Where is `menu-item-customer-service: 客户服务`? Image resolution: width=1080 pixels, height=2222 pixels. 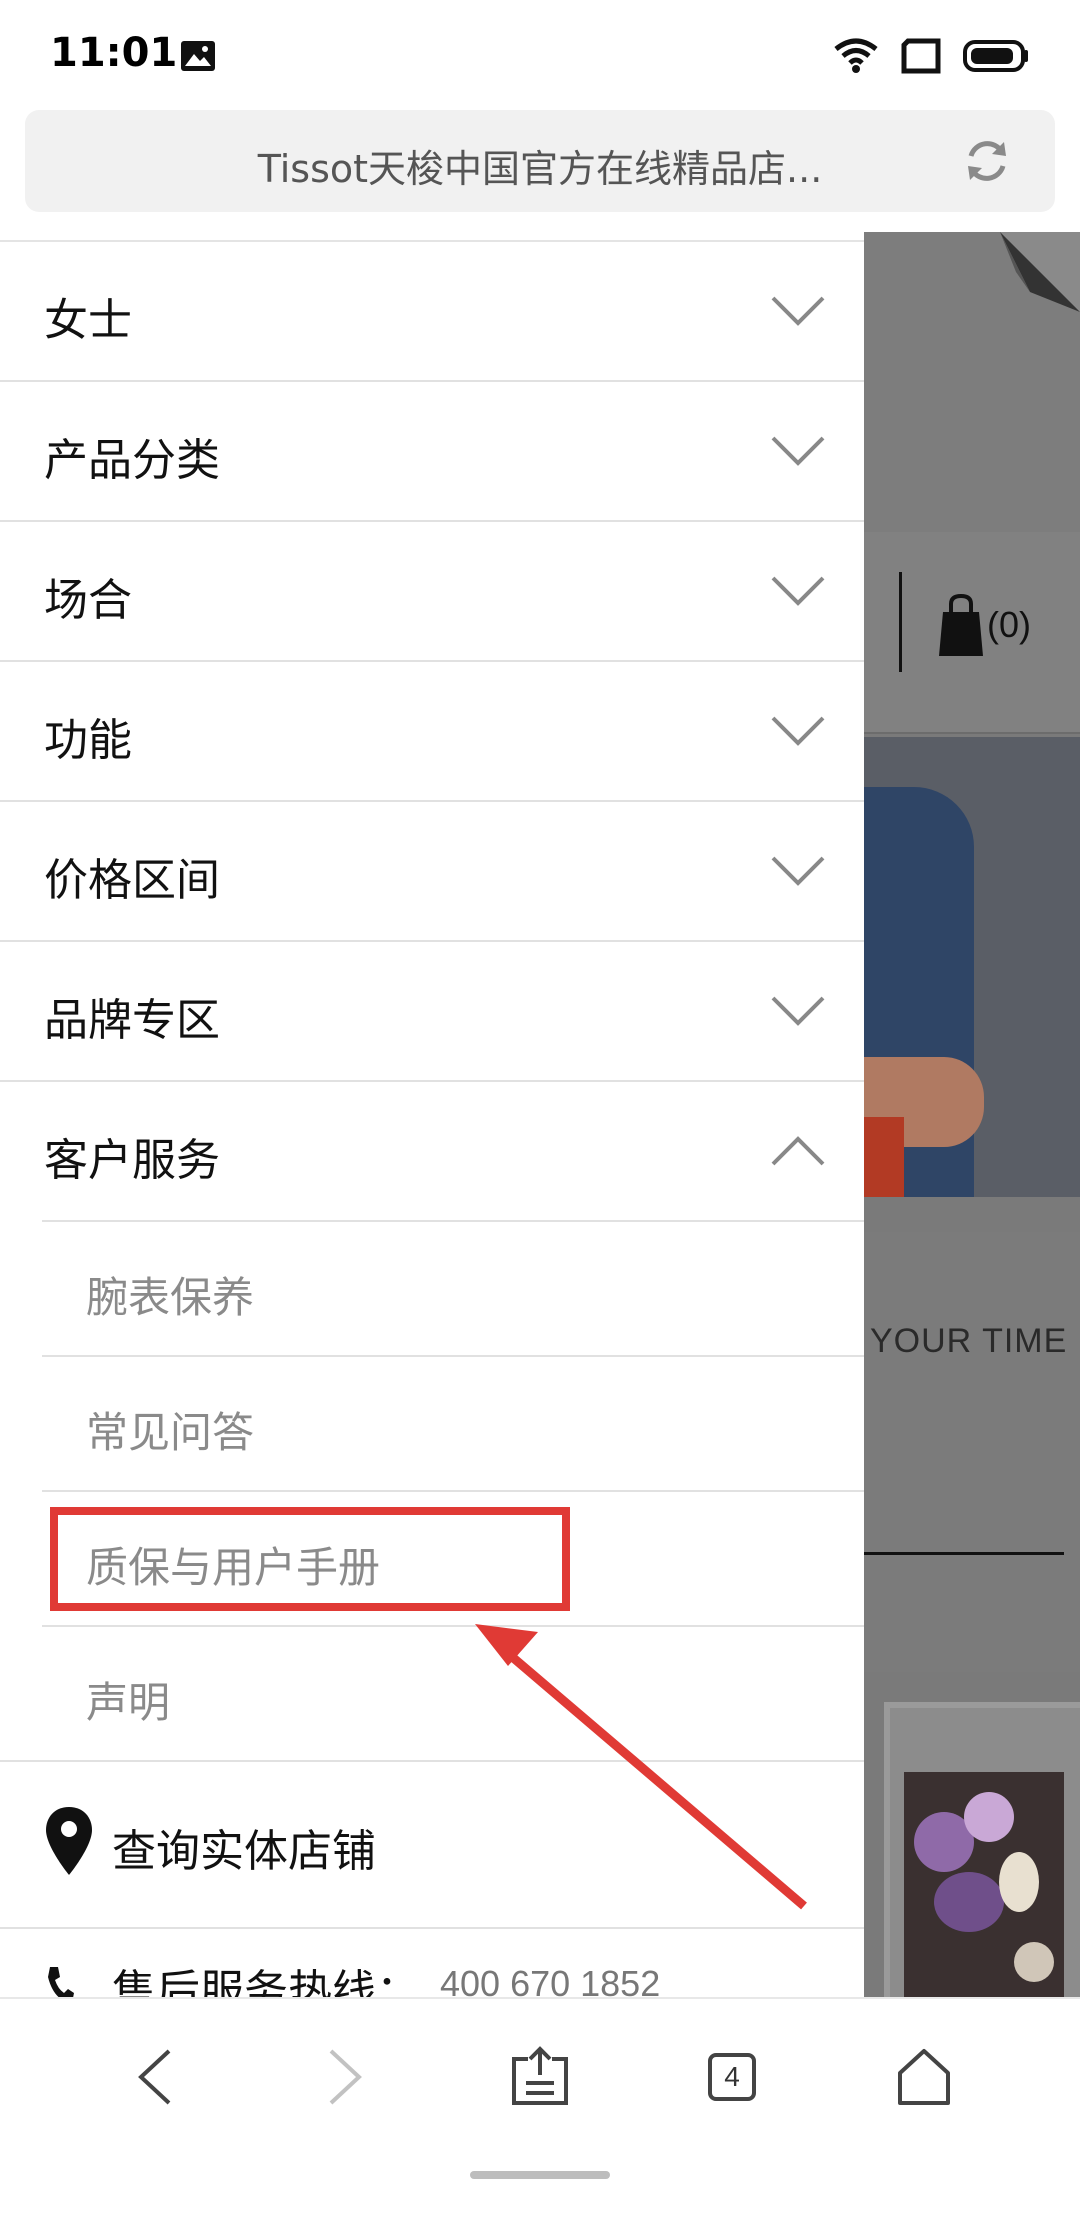 menu-item-customer-service: 客户服务 is located at coordinates (432, 1152).